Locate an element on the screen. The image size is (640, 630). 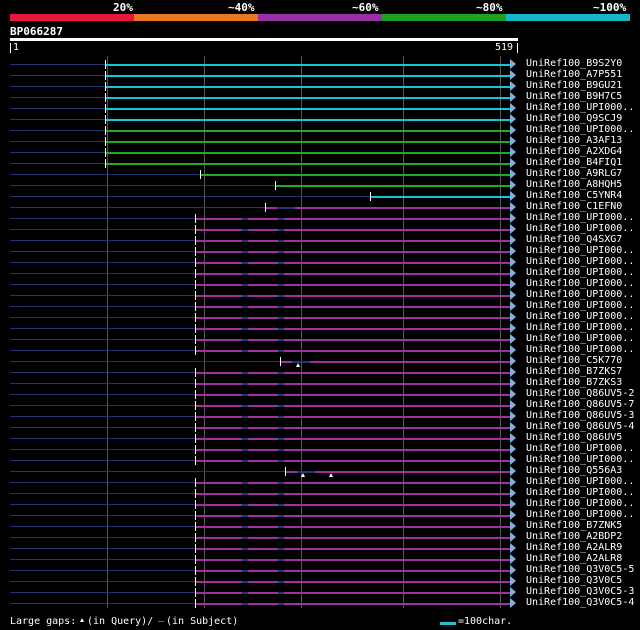
hit-label: UniRef100_Q86UV5-4 is located at coordinates (580, 426).